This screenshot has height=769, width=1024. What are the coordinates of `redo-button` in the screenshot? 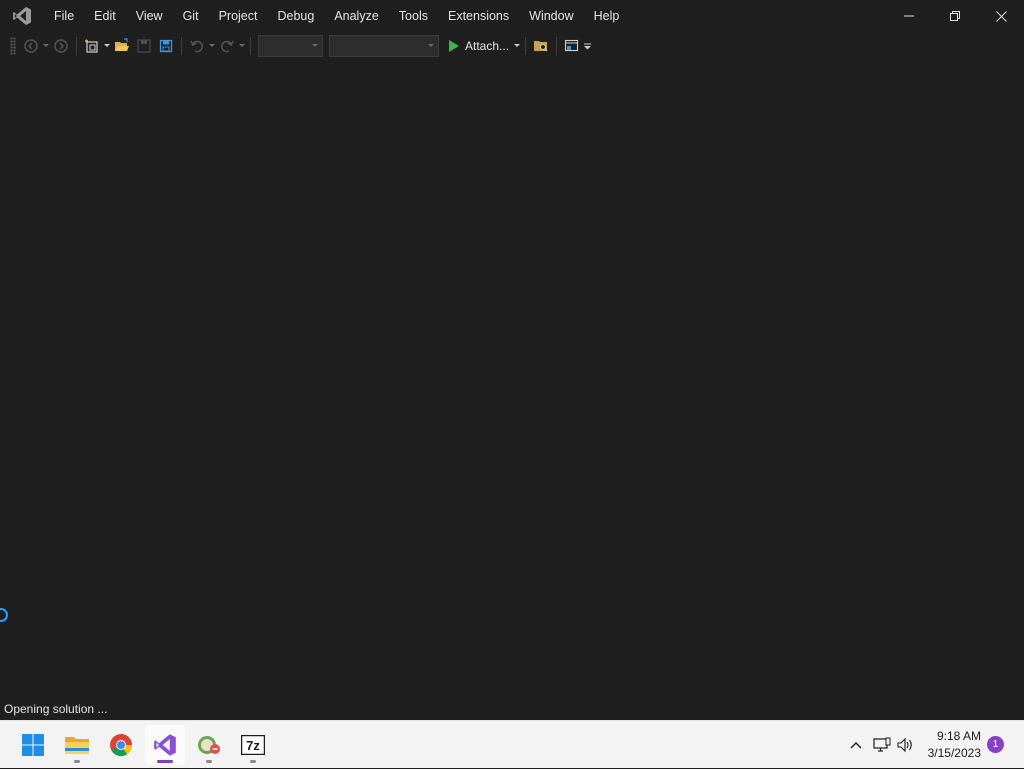 It's located at (227, 46).